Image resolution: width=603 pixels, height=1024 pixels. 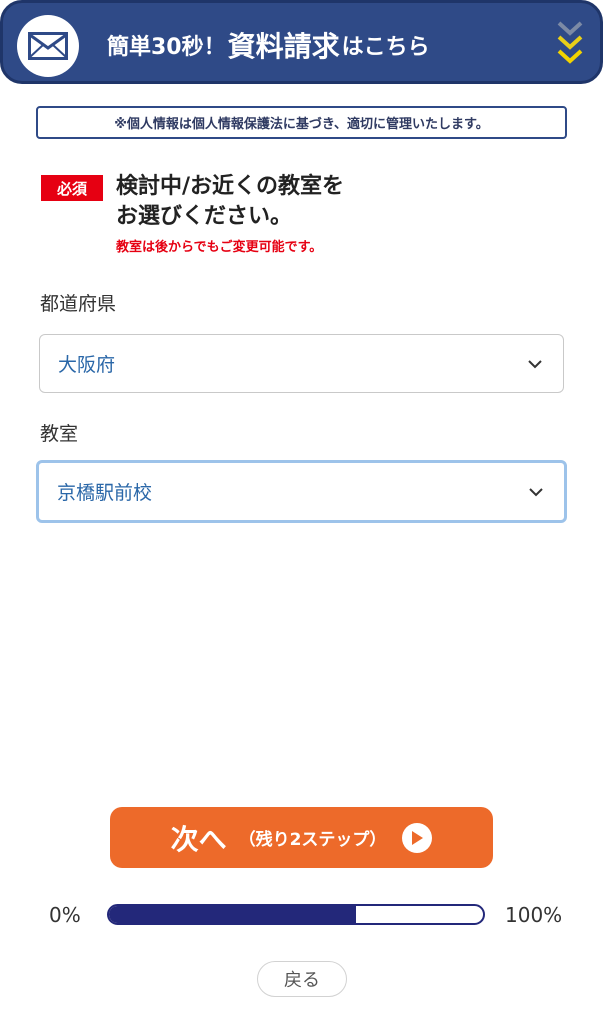 I want to click on classroom-select-value: 京橋駅前校, so click(x=105, y=493).